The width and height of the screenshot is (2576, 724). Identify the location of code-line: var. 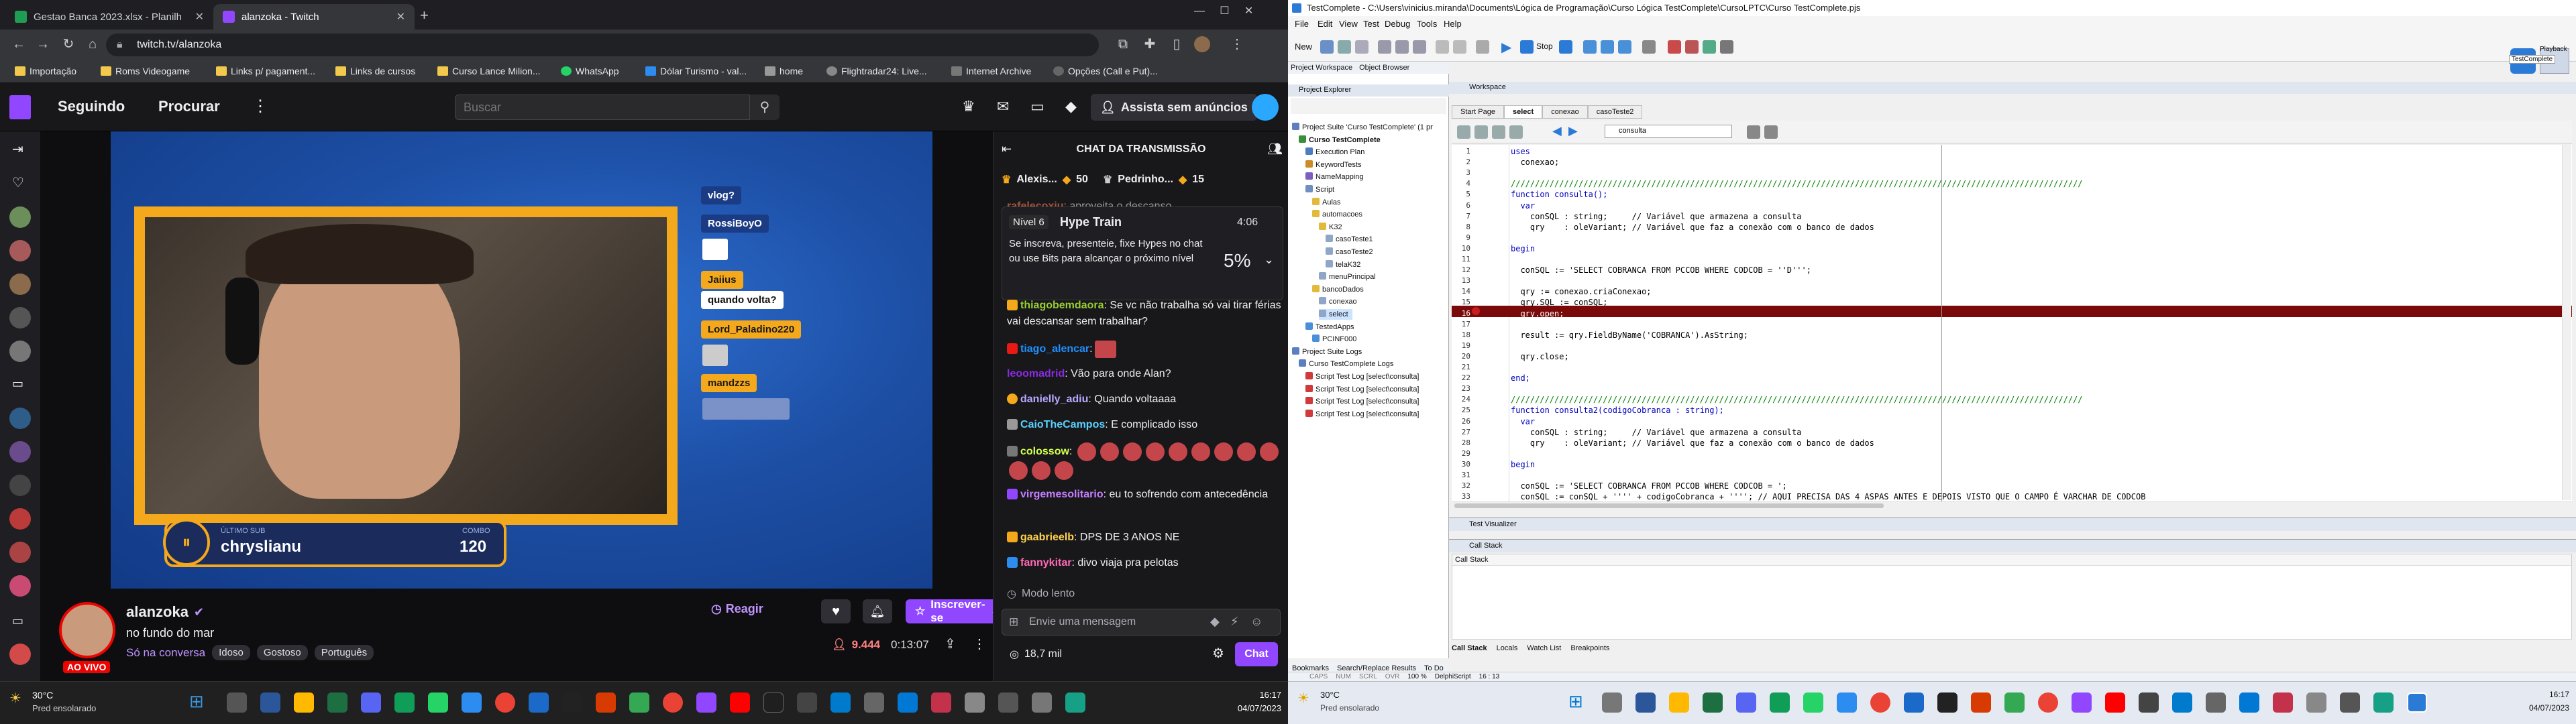
(1523, 205).